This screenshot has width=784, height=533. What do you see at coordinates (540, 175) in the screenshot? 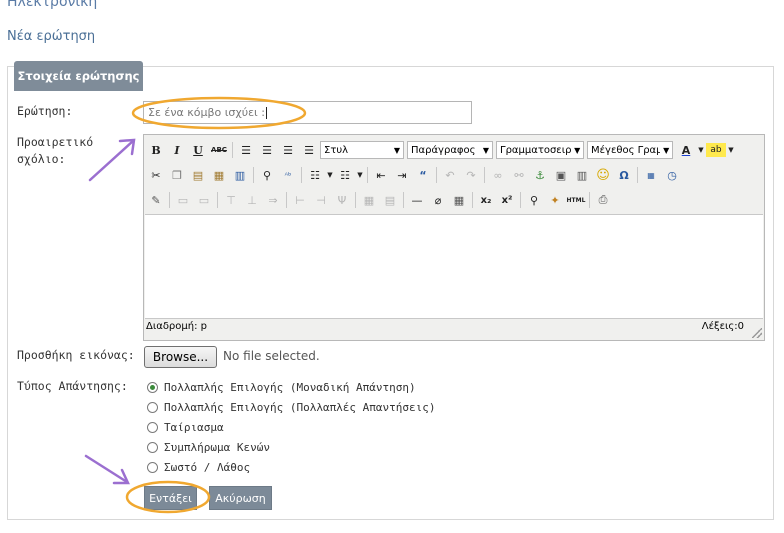
I see `anchor-icon: ⚓` at bounding box center [540, 175].